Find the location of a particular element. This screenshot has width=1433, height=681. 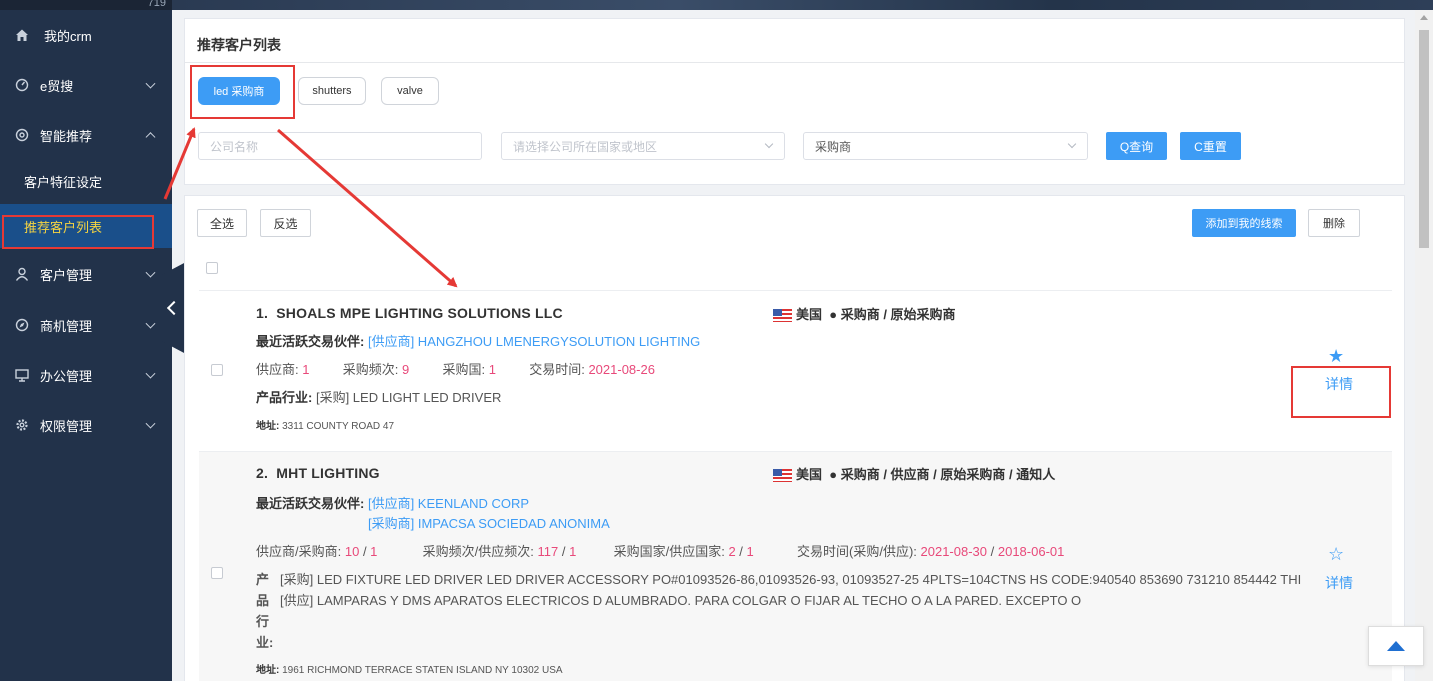

sidebar-item-smart-recommend: 智能推荐 is located at coordinates (86, 135).